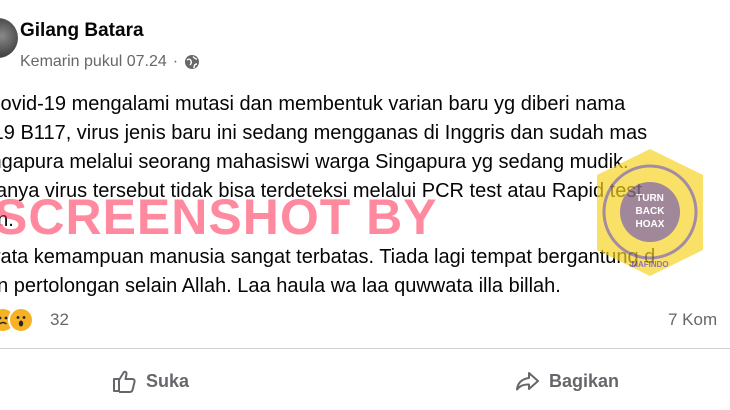 The width and height of the screenshot is (730, 410). I want to click on thumbs-up-icon, so click(124, 381).